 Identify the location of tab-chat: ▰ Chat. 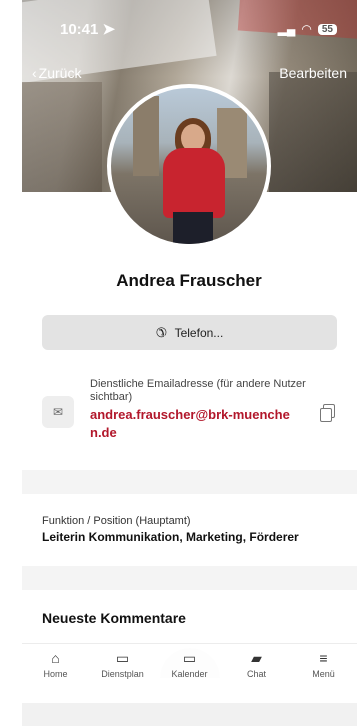
(256, 674).